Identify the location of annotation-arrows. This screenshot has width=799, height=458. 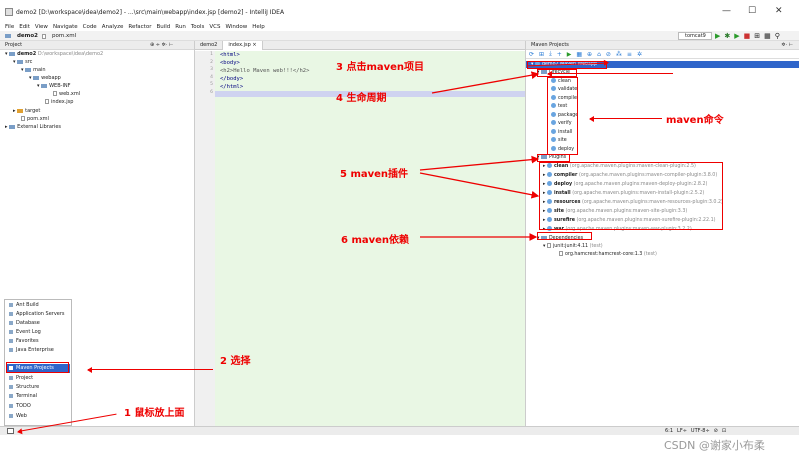
(479, 156).